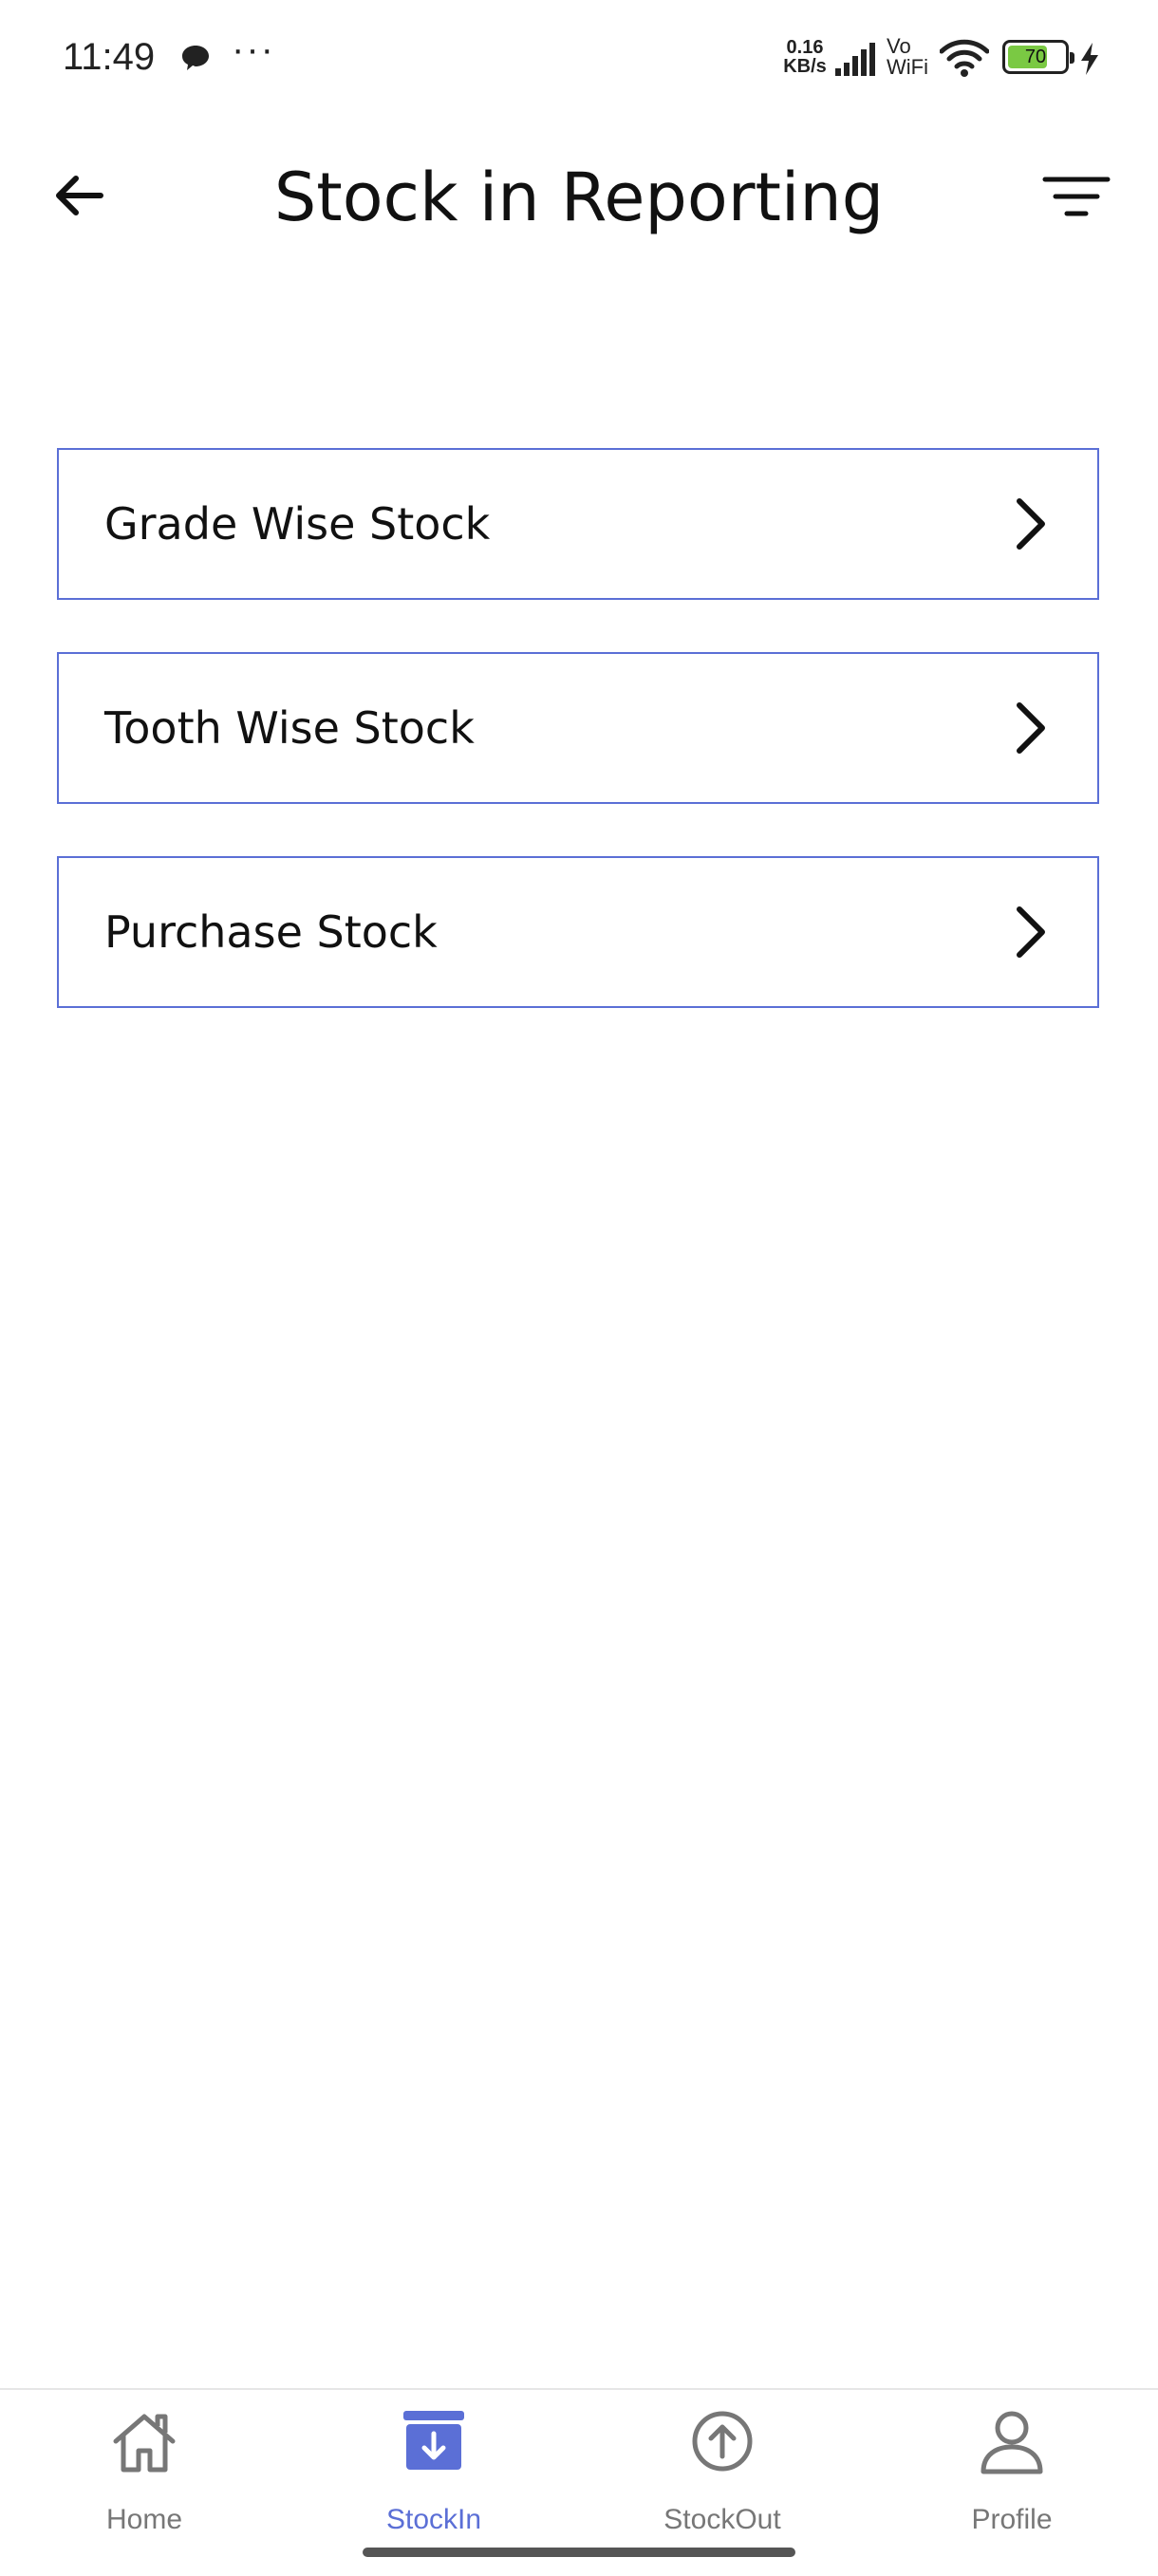 This screenshot has height=2576, width=1158. I want to click on back-button, so click(80, 196).